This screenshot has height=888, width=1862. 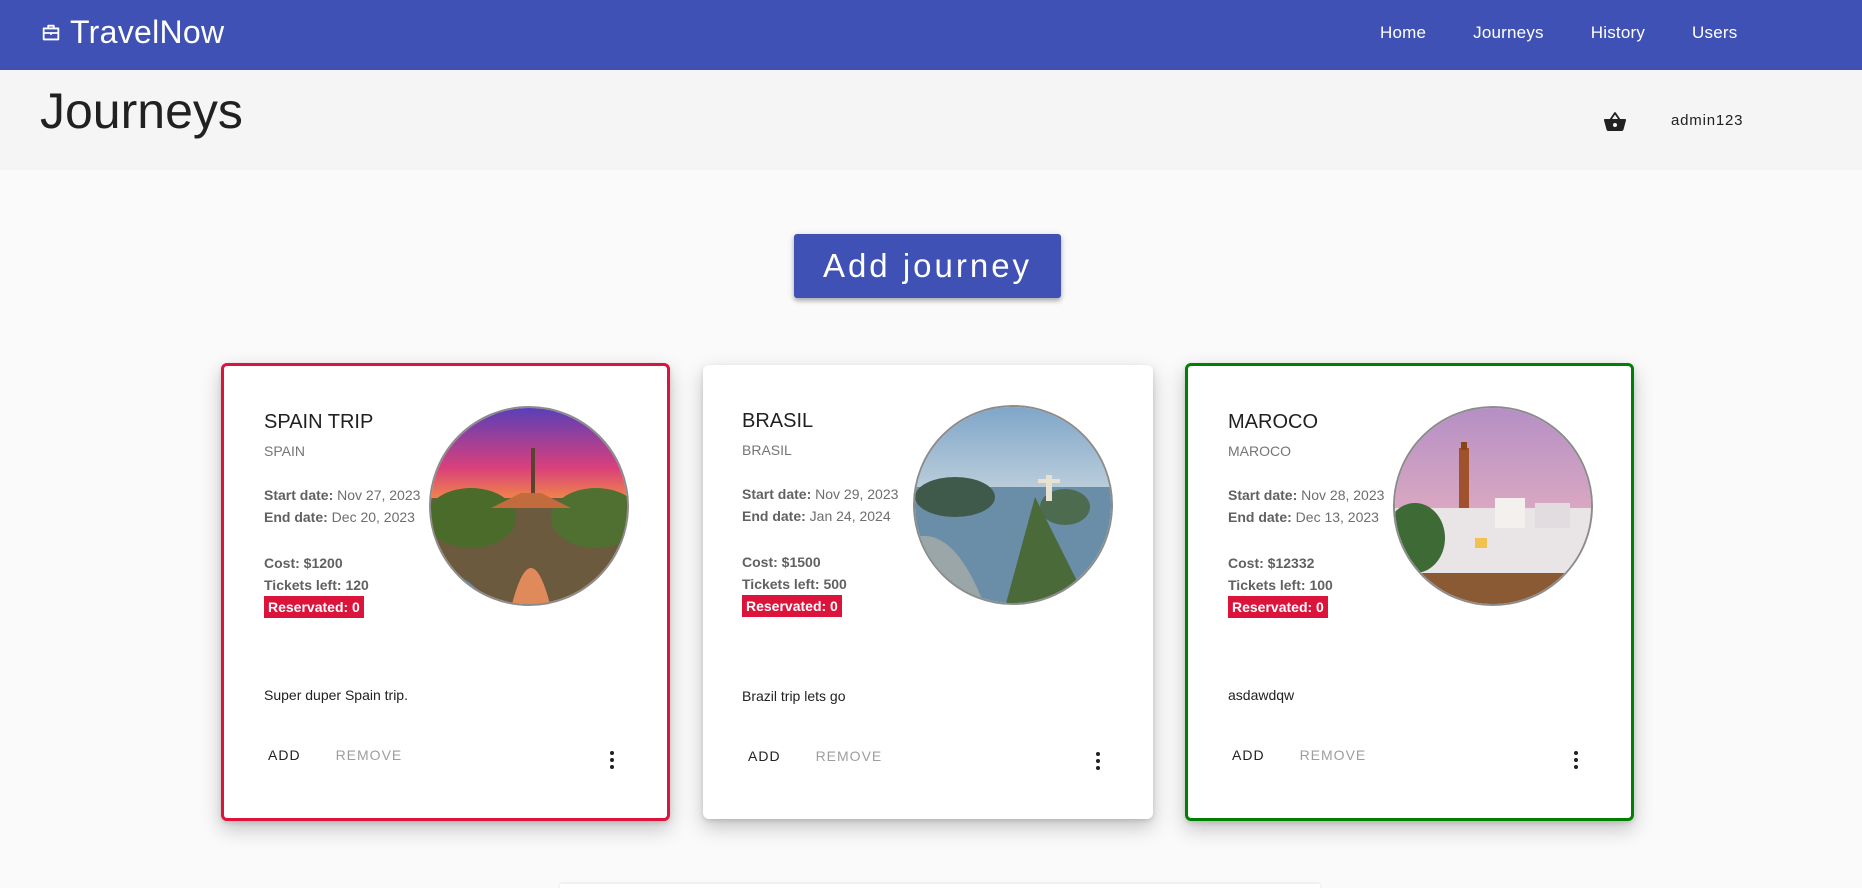 What do you see at coordinates (1508, 33) in the screenshot?
I see `nav-journeys: Journeys` at bounding box center [1508, 33].